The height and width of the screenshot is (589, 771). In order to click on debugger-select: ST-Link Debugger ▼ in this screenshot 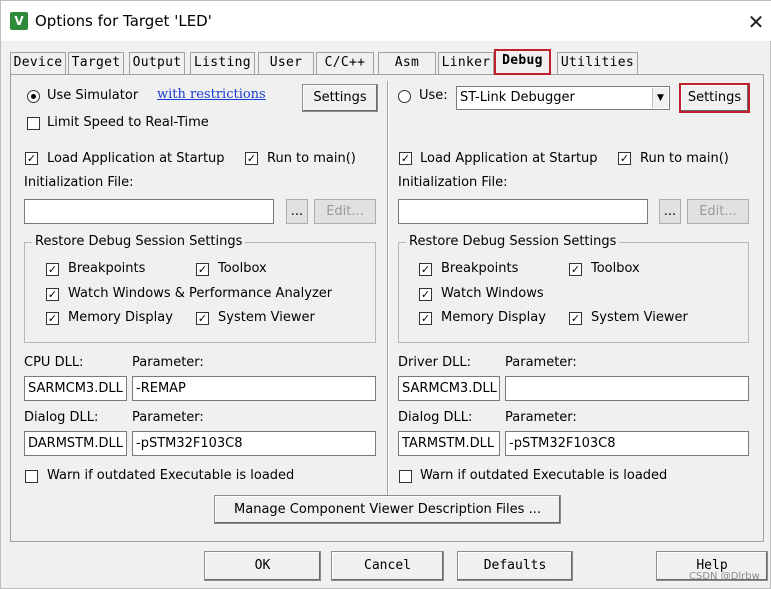, I will do `click(563, 98)`.